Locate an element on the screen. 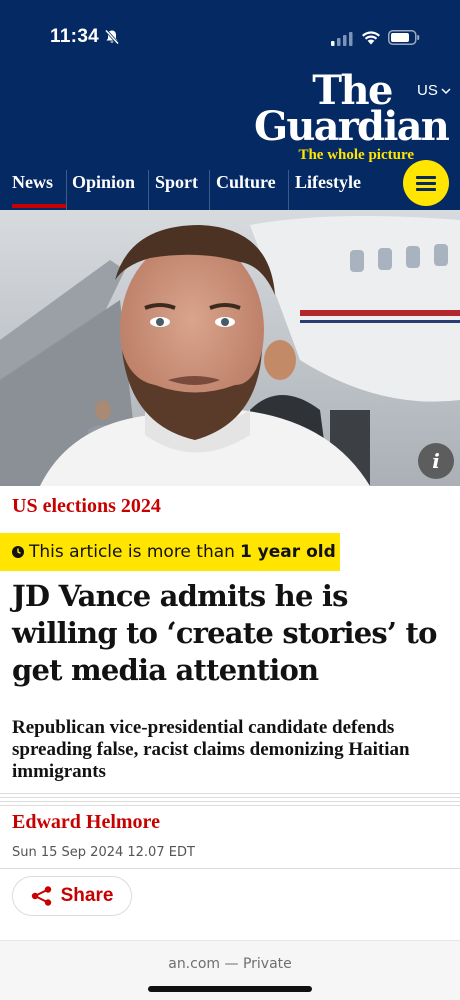  logo-line-2: Guardian is located at coordinates (352, 126).